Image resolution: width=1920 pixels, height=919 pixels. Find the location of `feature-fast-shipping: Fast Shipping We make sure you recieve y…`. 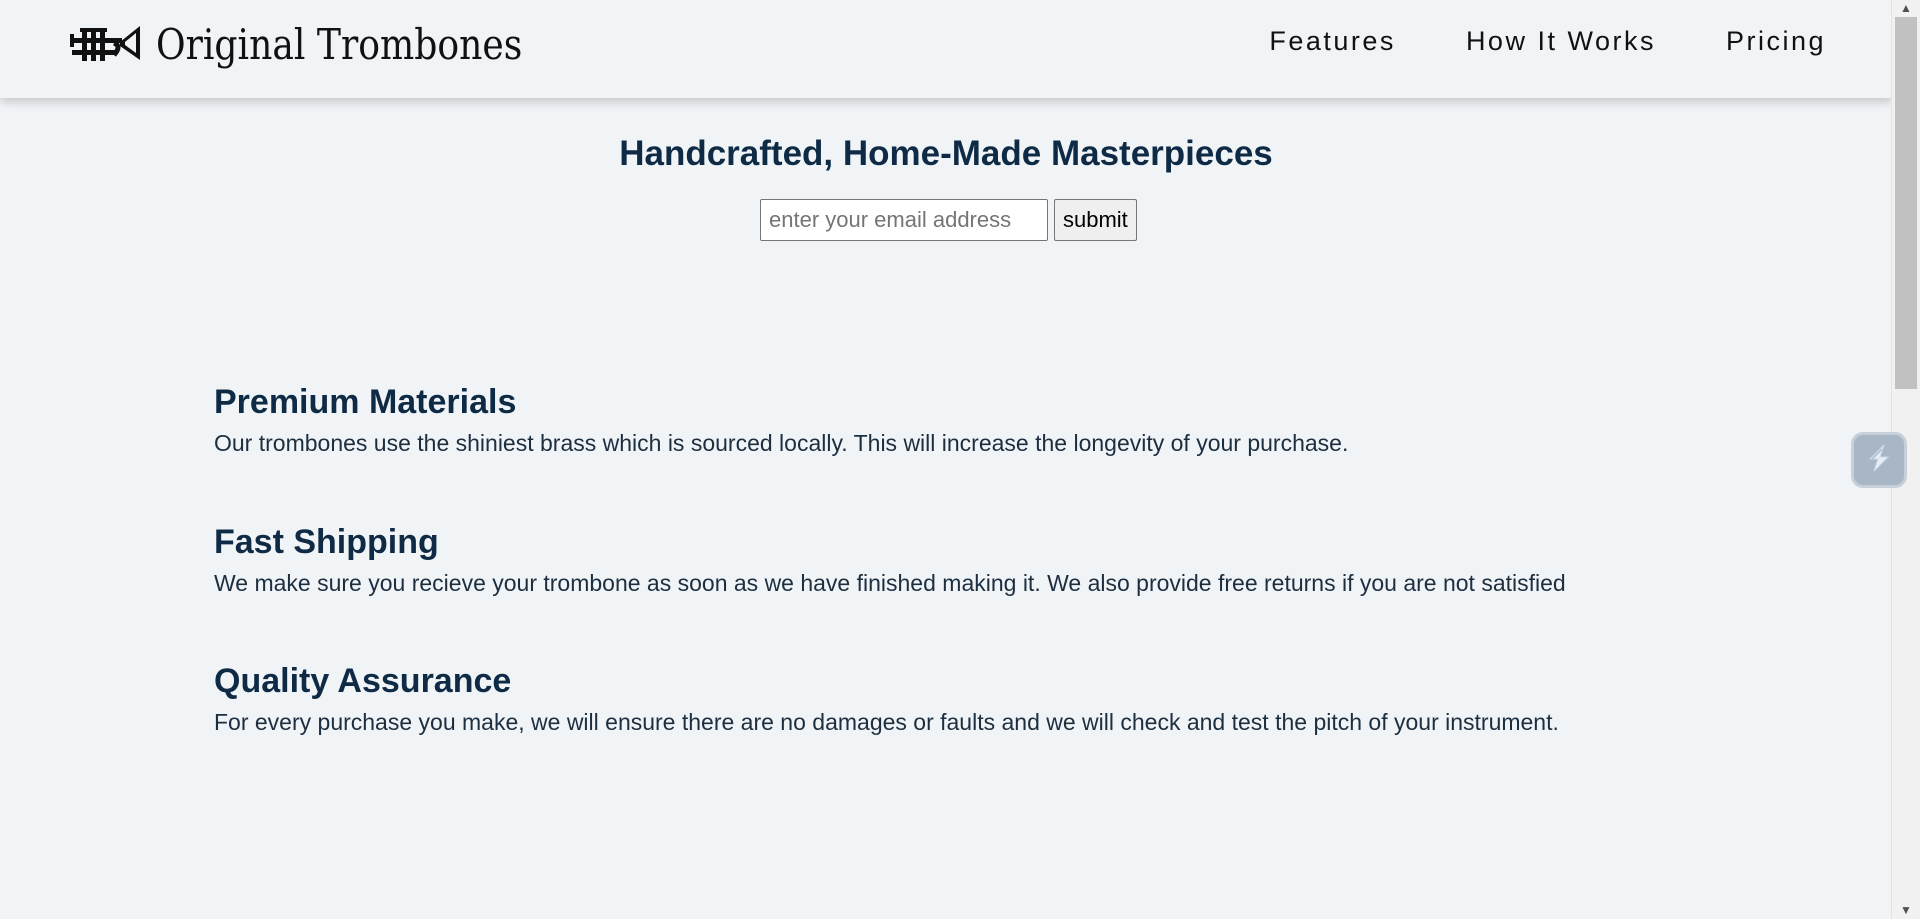

feature-fast-shipping: Fast Shipping We make sure you recieve y… is located at coordinates (1014, 560).